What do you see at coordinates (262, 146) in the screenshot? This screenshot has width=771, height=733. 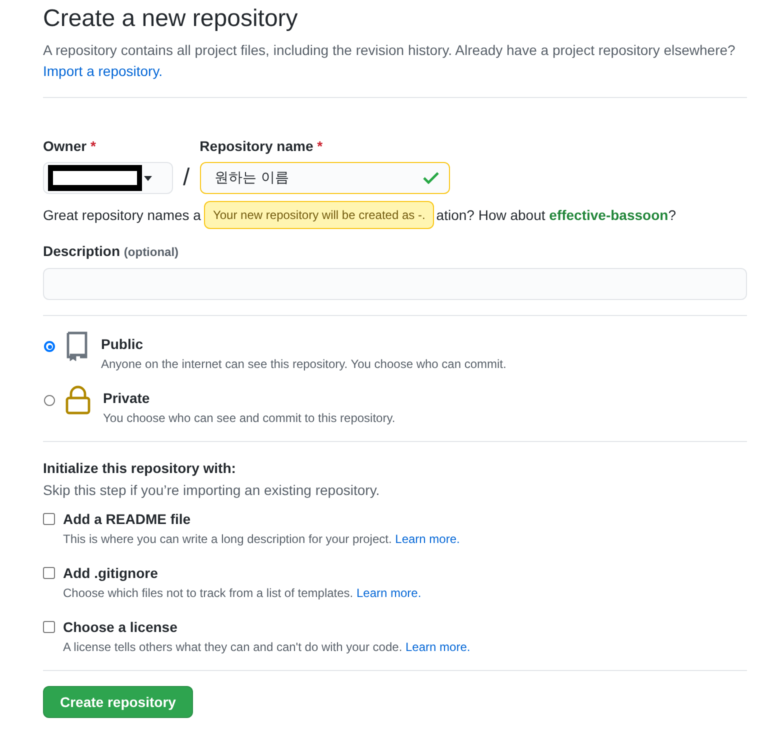 I see `repository-name-label: Repository name *` at bounding box center [262, 146].